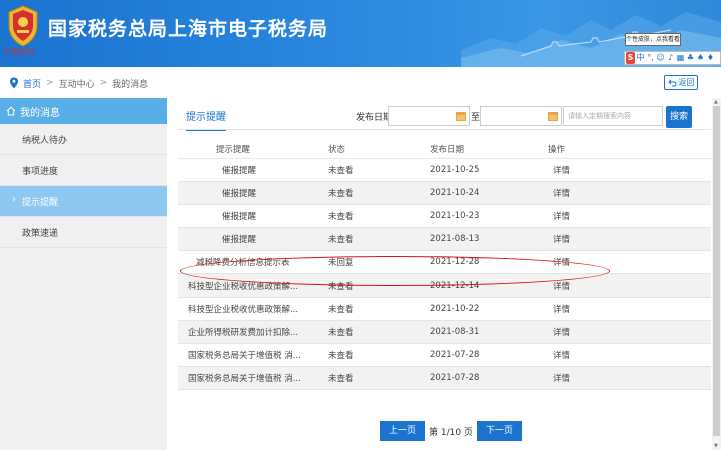 This screenshot has width=721, height=450. What do you see at coordinates (488, 149) in the screenshot?
I see `column-header-date: 发布日期` at bounding box center [488, 149].